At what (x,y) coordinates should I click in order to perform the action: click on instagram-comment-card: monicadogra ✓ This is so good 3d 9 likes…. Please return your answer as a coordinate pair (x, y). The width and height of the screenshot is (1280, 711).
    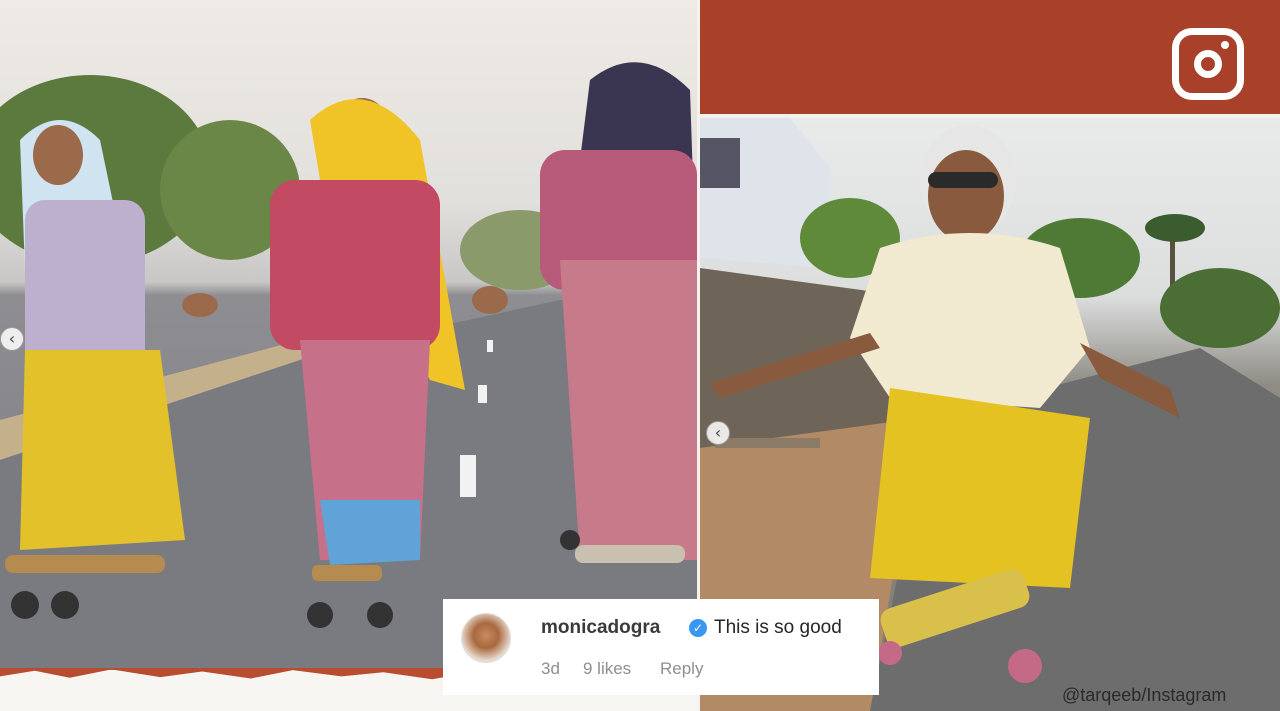
    Looking at the image, I should click on (661, 647).